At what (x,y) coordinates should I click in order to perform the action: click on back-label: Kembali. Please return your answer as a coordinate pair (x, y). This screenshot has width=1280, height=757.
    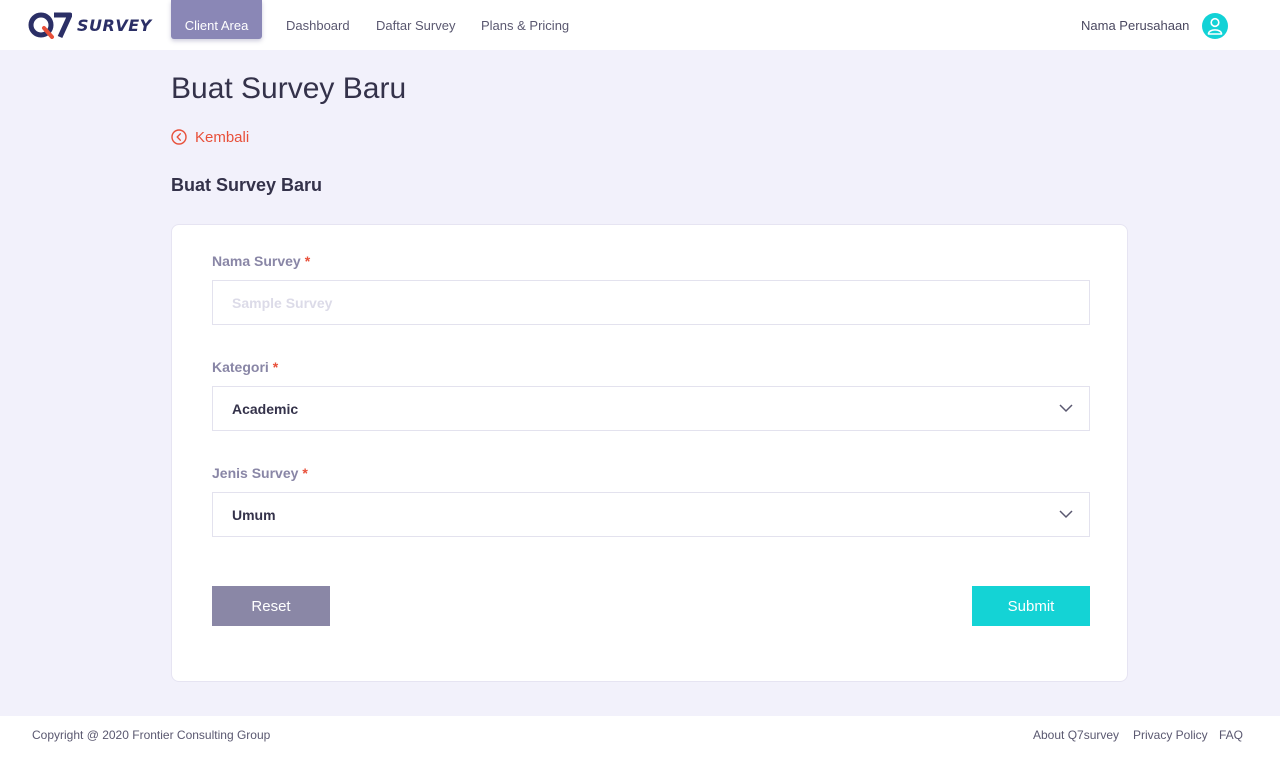
    Looking at the image, I should click on (222, 137).